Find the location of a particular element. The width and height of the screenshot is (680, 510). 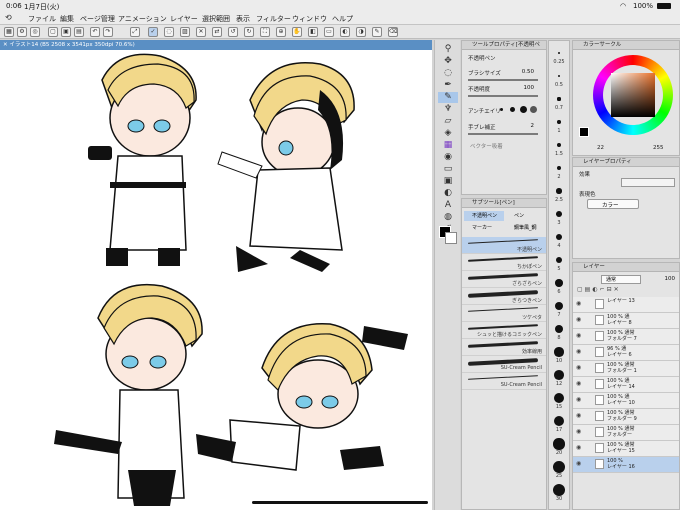

palette-icon: ◐ is located at coordinates (345, 32).